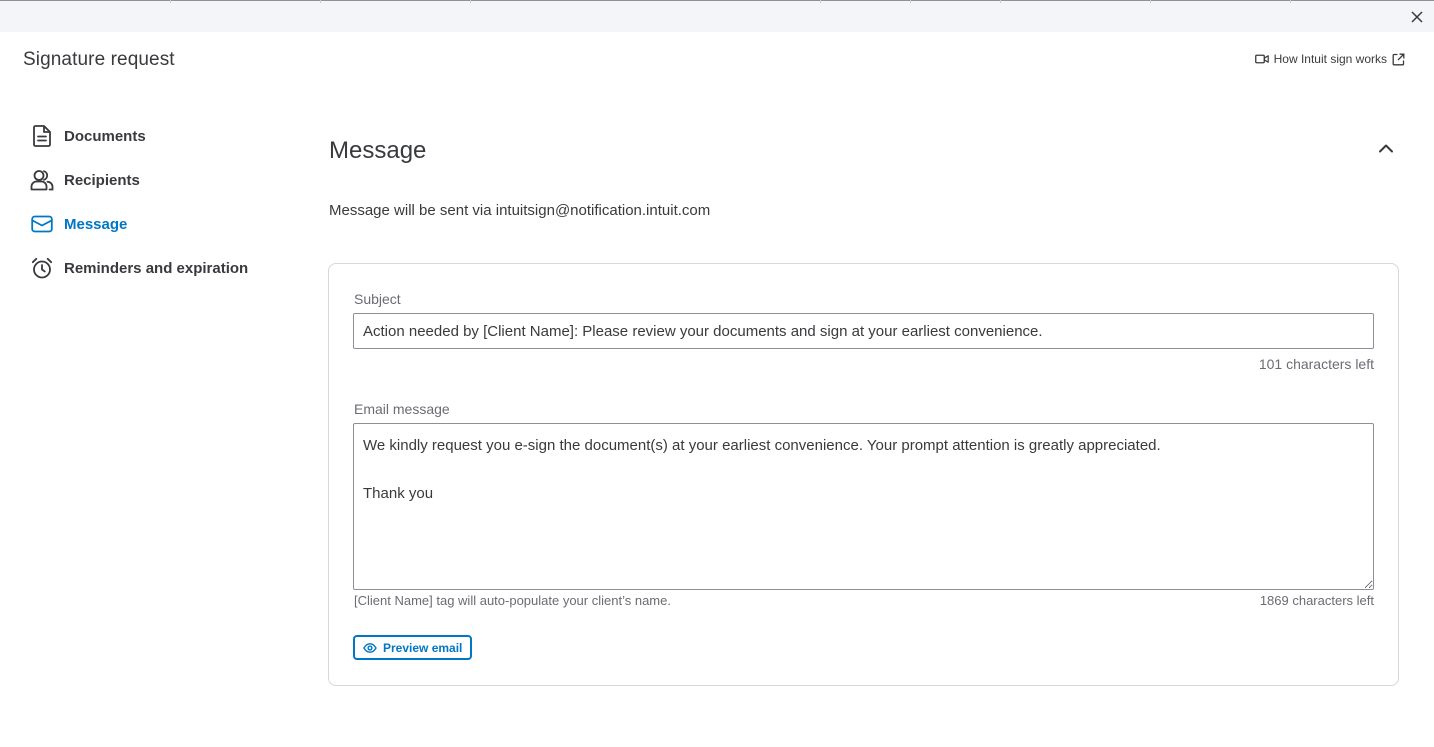  I want to click on close-button, so click(1417, 17).